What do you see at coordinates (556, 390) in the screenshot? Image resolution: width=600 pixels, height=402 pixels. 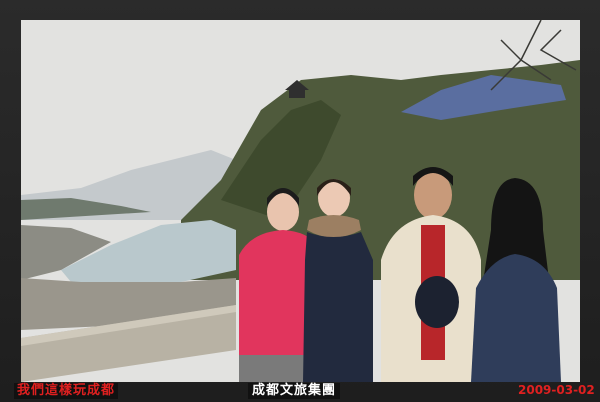 I see `date-stamp: 2009-03-02` at bounding box center [556, 390].